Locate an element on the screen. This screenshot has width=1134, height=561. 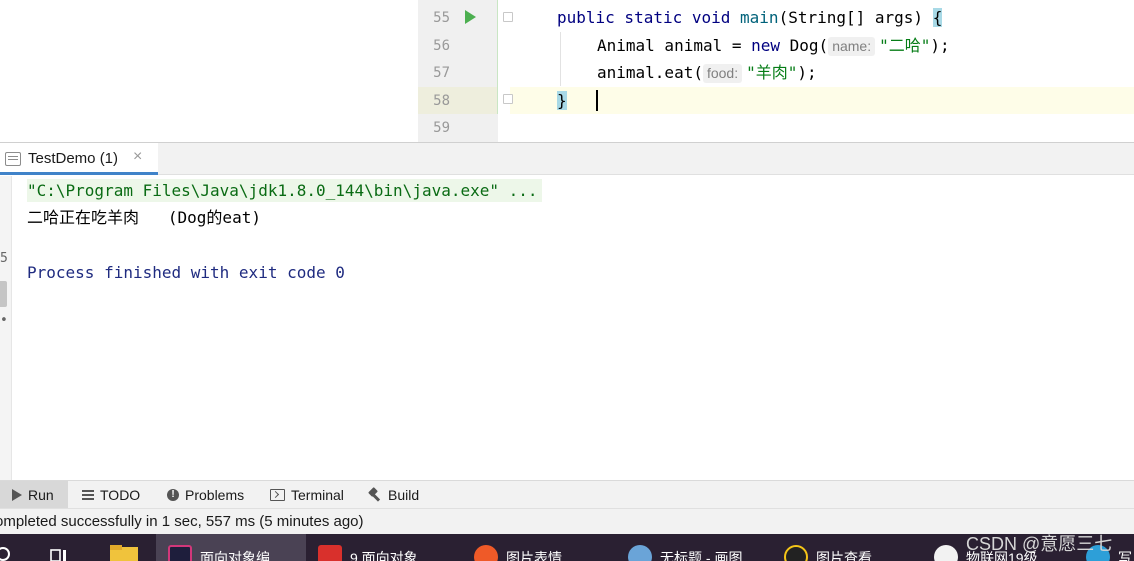
line-number: 59 is located at coordinates (441, 128).